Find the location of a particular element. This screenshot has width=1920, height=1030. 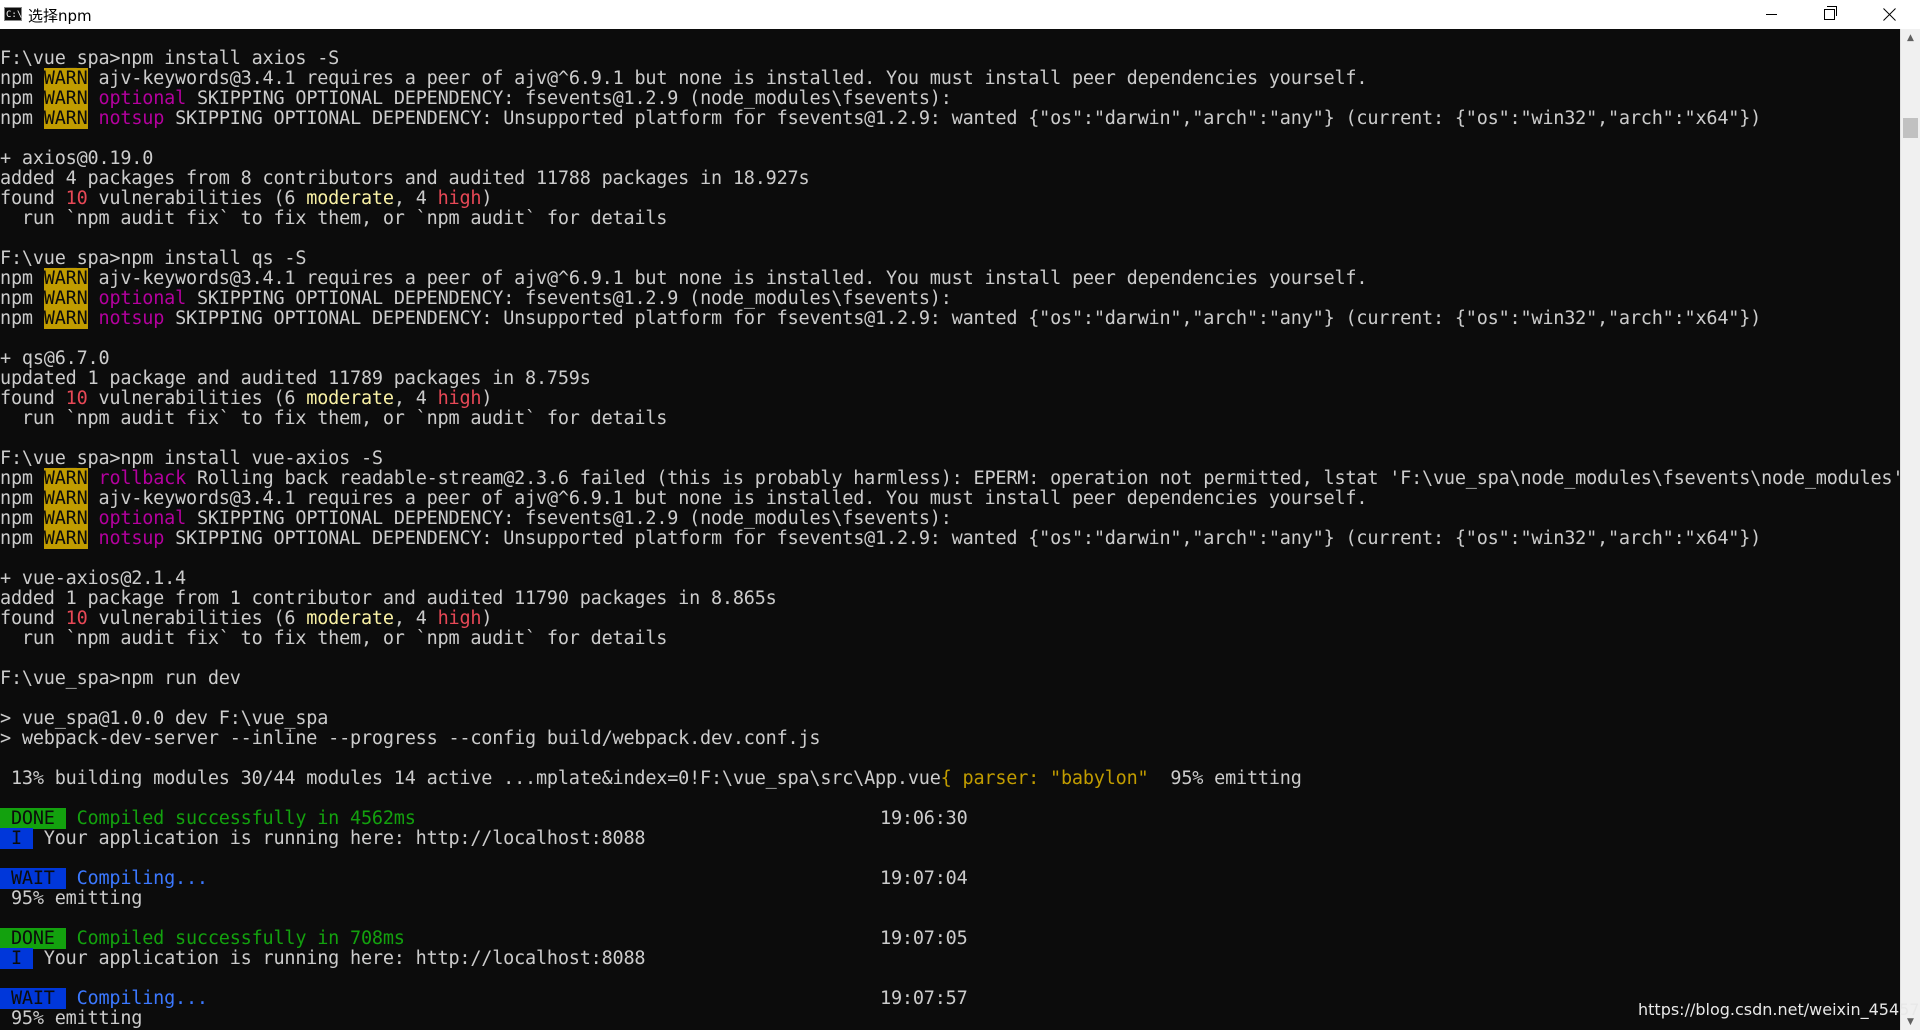

minimize-icon is located at coordinates (1771, 14).